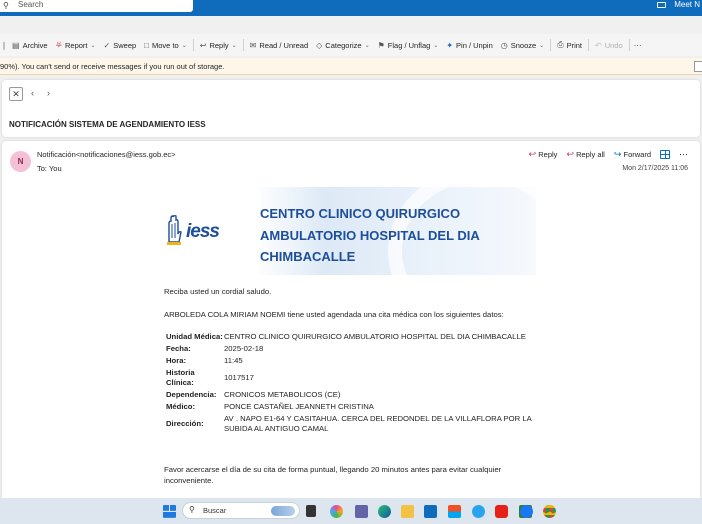 The width and height of the screenshot is (702, 524). What do you see at coordinates (687, 4) in the screenshot?
I see `meet-label: Meet N` at bounding box center [687, 4].